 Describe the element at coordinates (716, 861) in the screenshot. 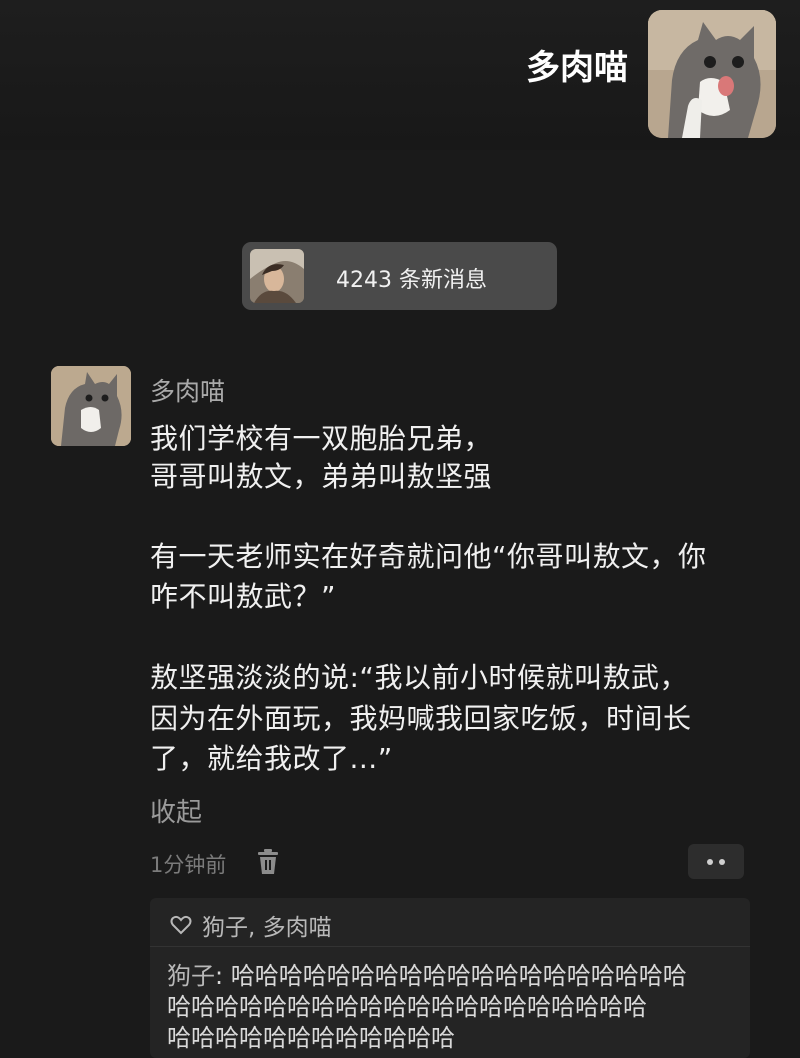

I see `more-options-button` at that location.